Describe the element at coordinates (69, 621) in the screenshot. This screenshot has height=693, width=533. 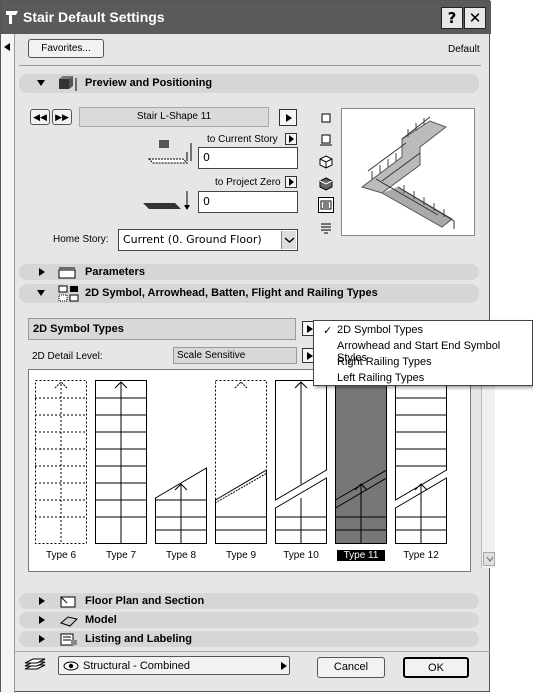
I see `model-icon` at that location.